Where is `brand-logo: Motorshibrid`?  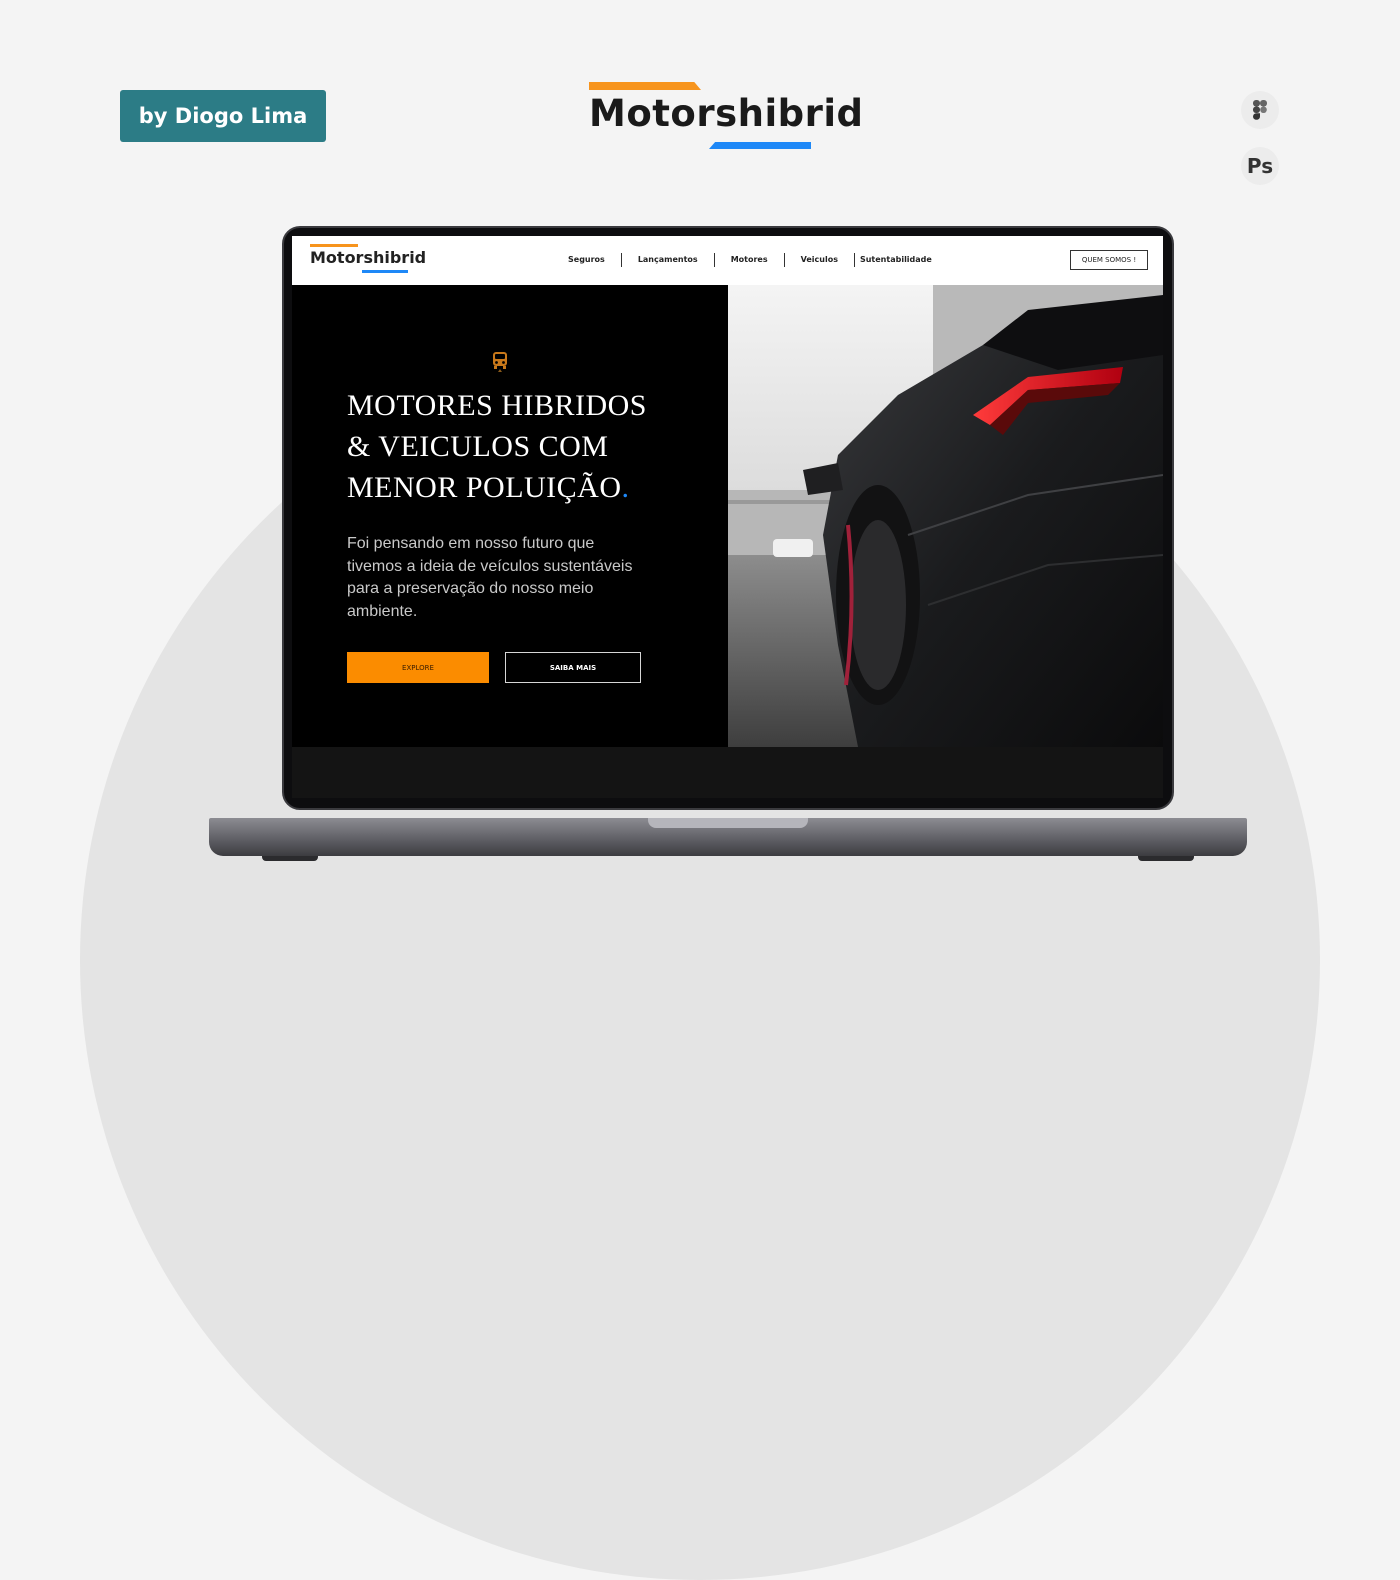 brand-logo: Motorshibrid is located at coordinates (726, 117).